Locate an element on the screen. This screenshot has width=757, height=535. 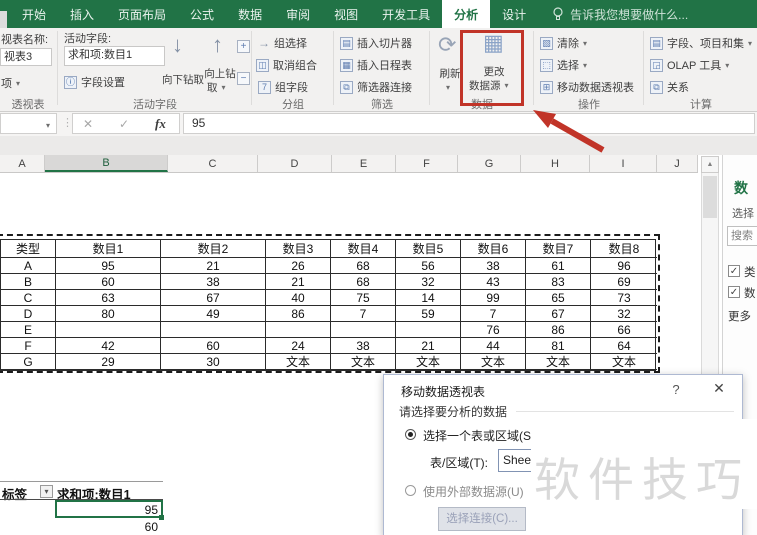
table-cell: 56 is located at coordinates (428, 266).